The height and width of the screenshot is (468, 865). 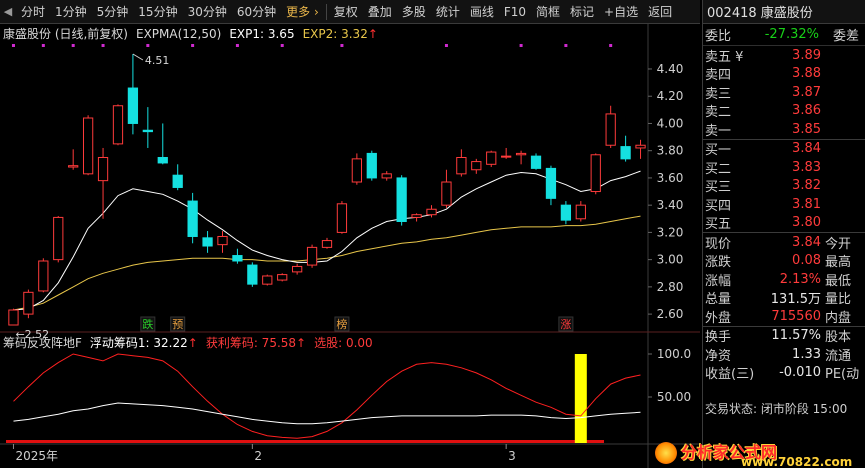 I want to click on buy-row: 买一 3.84, so click(x=784, y=149).